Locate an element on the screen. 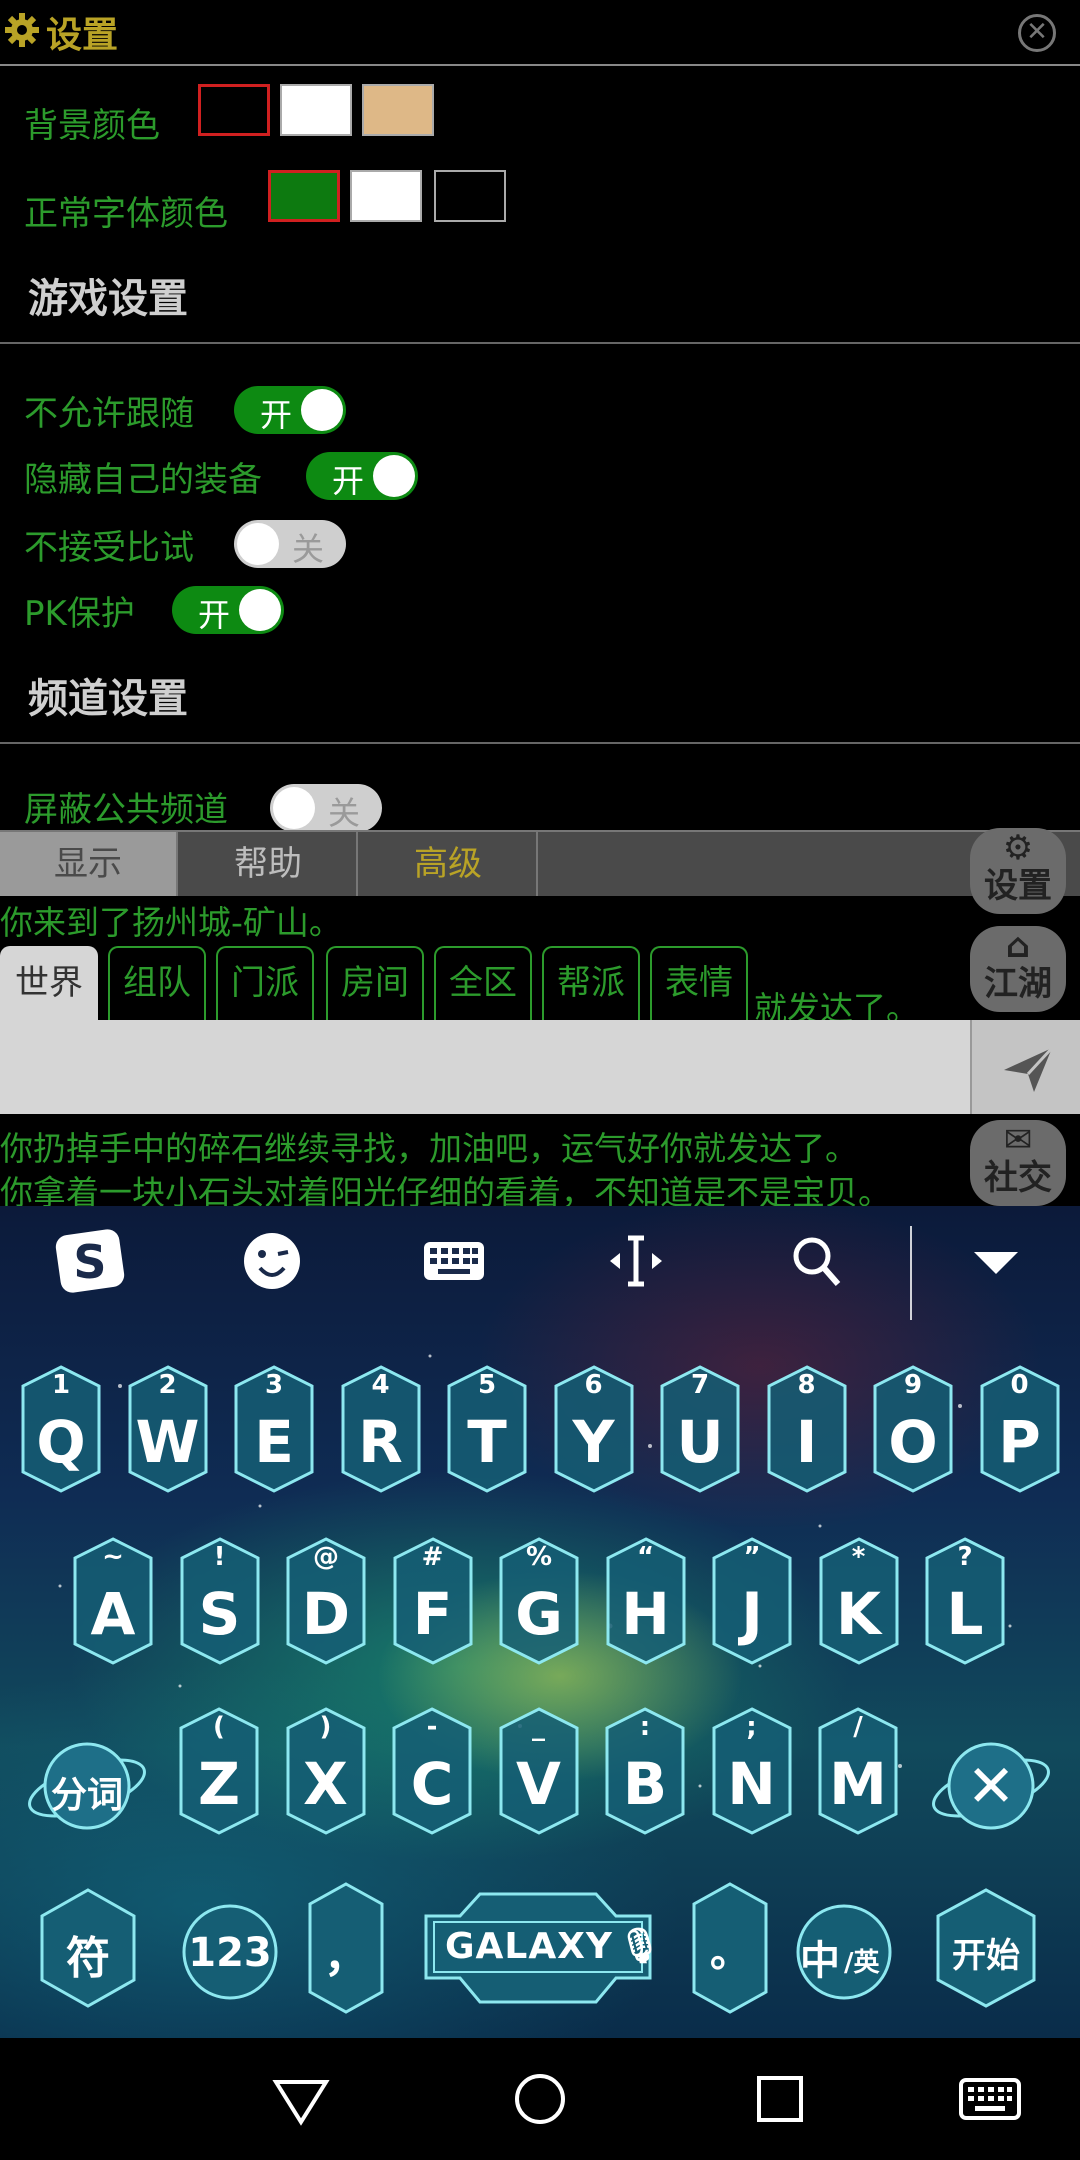  bg-swatch-black is located at coordinates (234, 110).